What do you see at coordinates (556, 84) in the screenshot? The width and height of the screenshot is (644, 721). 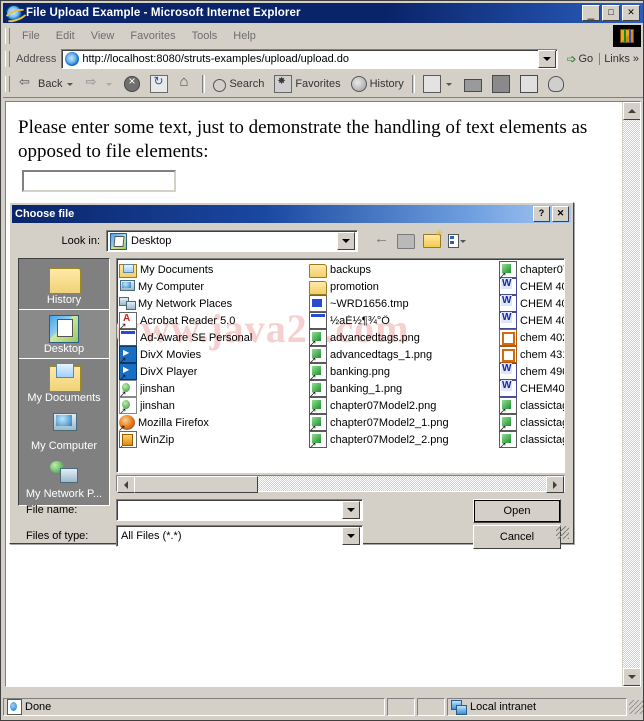 I see `messenger-button` at bounding box center [556, 84].